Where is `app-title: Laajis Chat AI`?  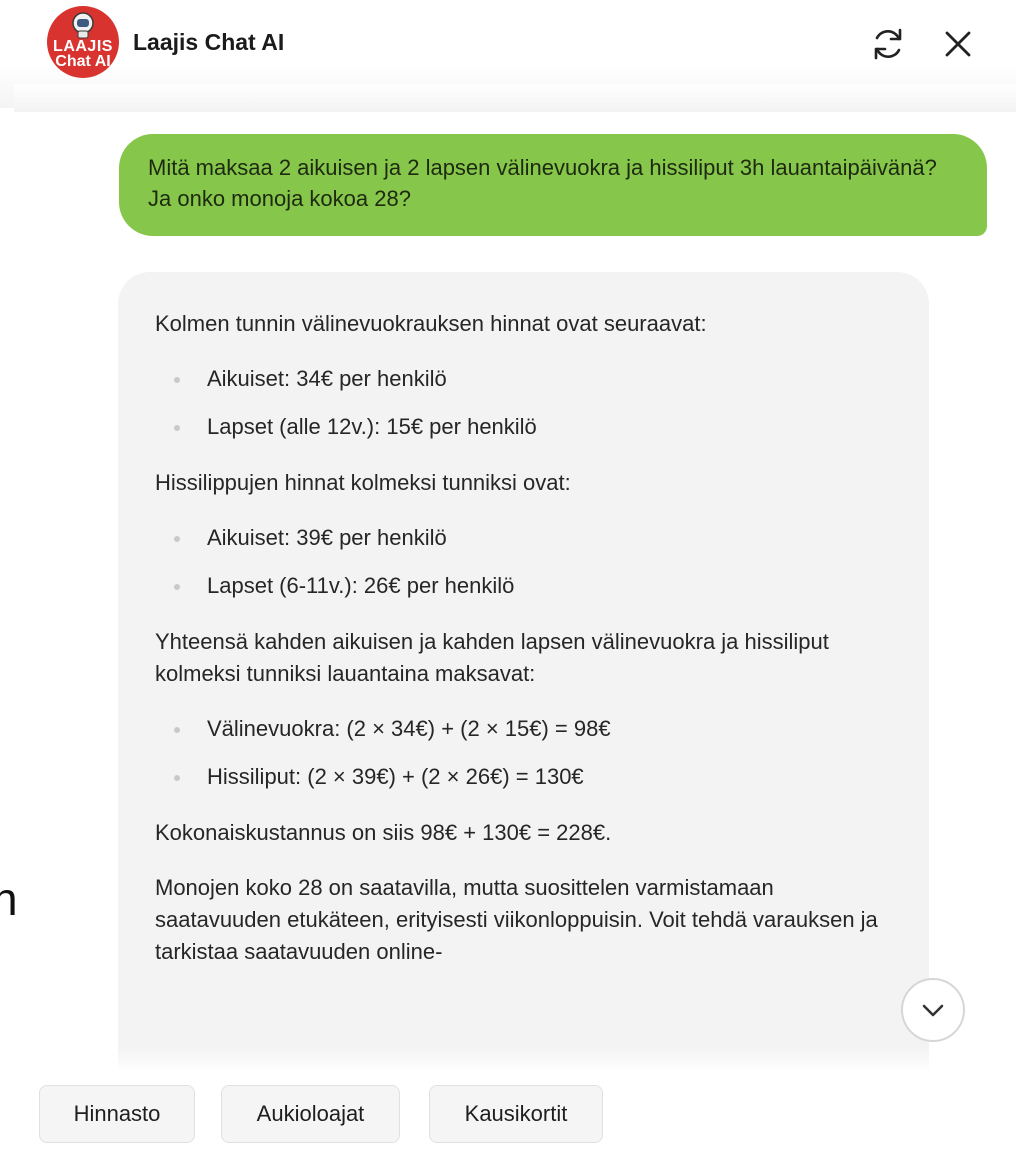
app-title: Laajis Chat AI is located at coordinates (209, 42).